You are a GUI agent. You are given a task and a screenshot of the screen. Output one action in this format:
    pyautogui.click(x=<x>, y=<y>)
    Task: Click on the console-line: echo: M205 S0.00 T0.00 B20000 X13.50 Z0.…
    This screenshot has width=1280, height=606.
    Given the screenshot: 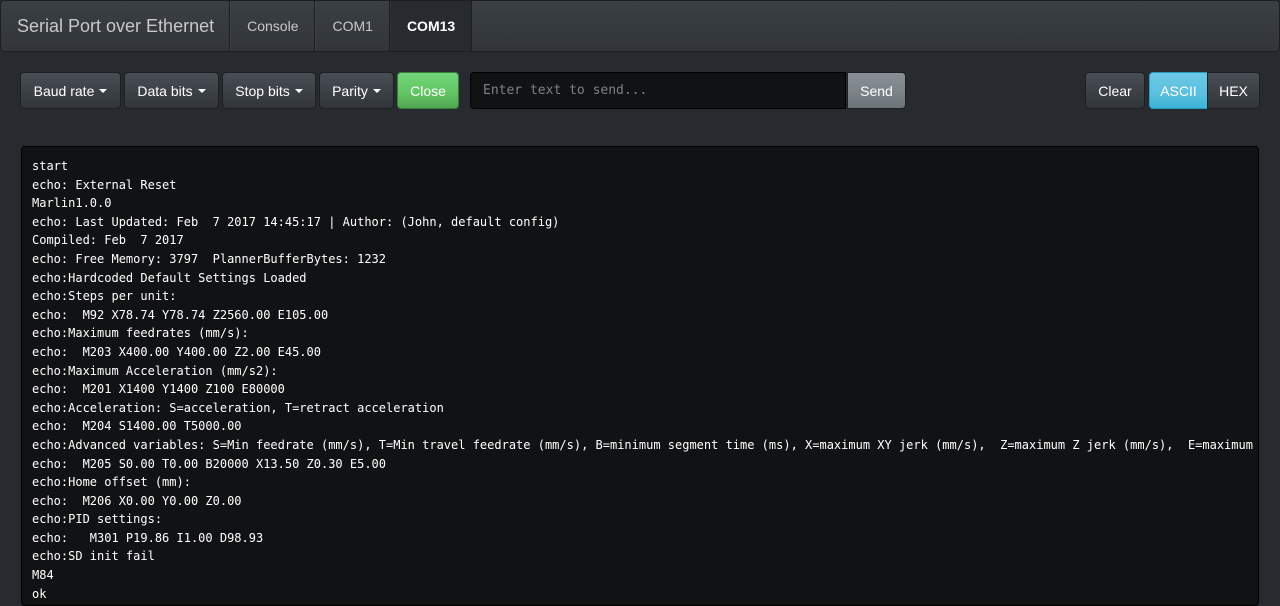 What is the action you would take?
    pyautogui.click(x=209, y=463)
    